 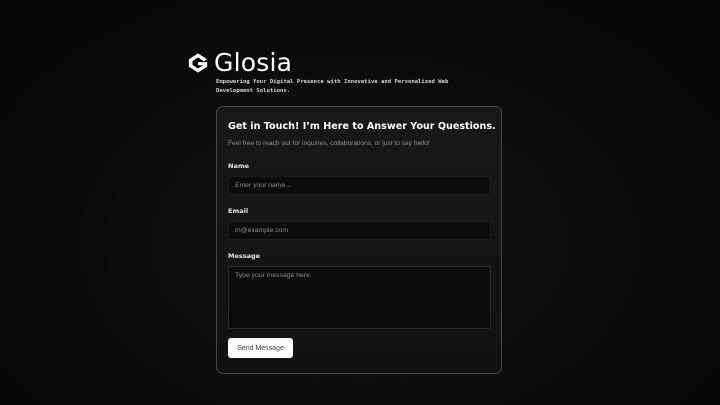 What do you see at coordinates (337, 63) in the screenshot?
I see `brand-row: Glosia` at bounding box center [337, 63].